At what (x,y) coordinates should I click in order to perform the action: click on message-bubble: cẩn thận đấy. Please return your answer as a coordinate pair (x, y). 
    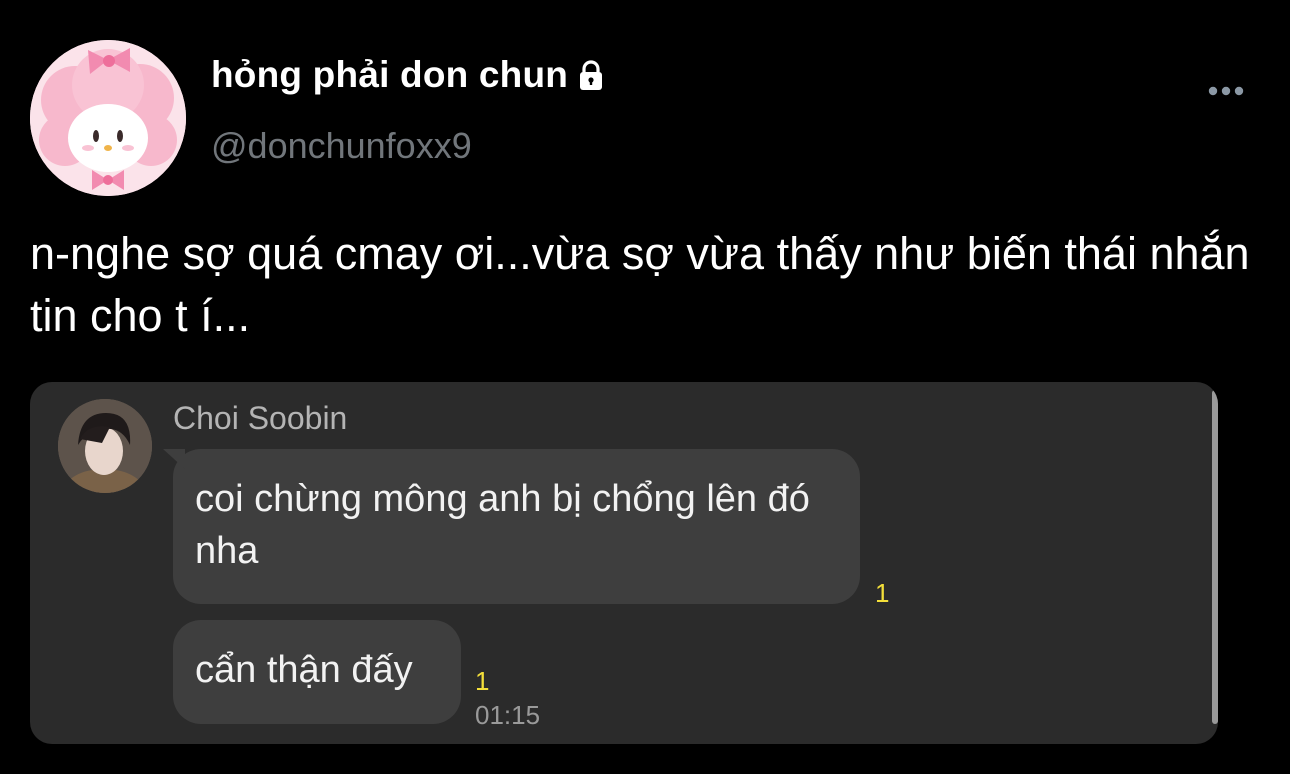
    Looking at the image, I should click on (317, 672).